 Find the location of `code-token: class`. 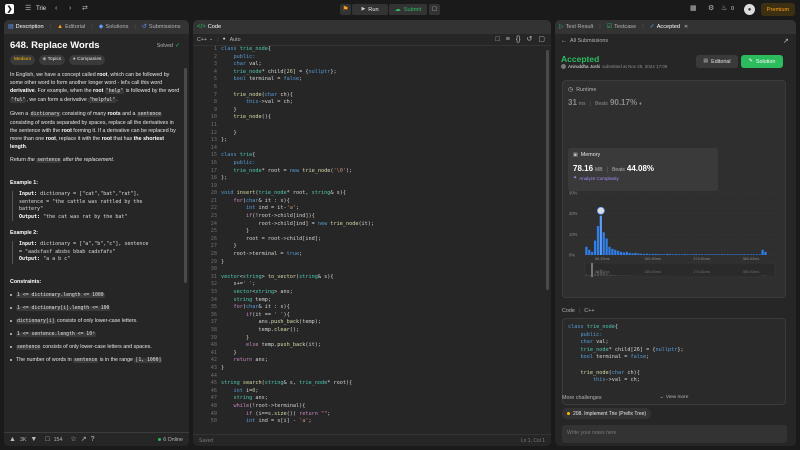

code-token: class is located at coordinates (230, 155).